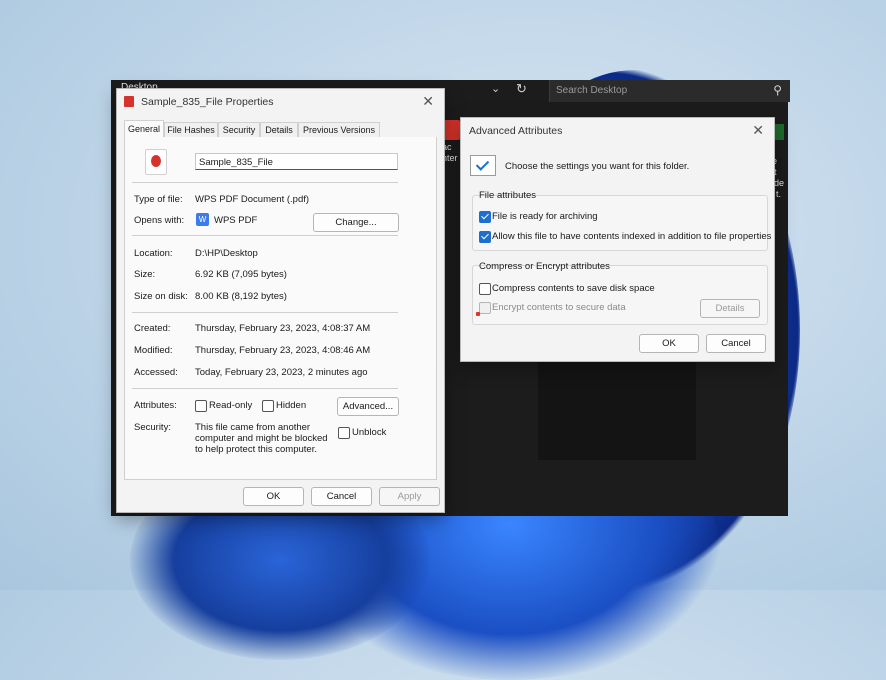 The height and width of the screenshot is (680, 886). Describe the element at coordinates (156, 162) in the screenshot. I see `pdf-file-icon` at that location.